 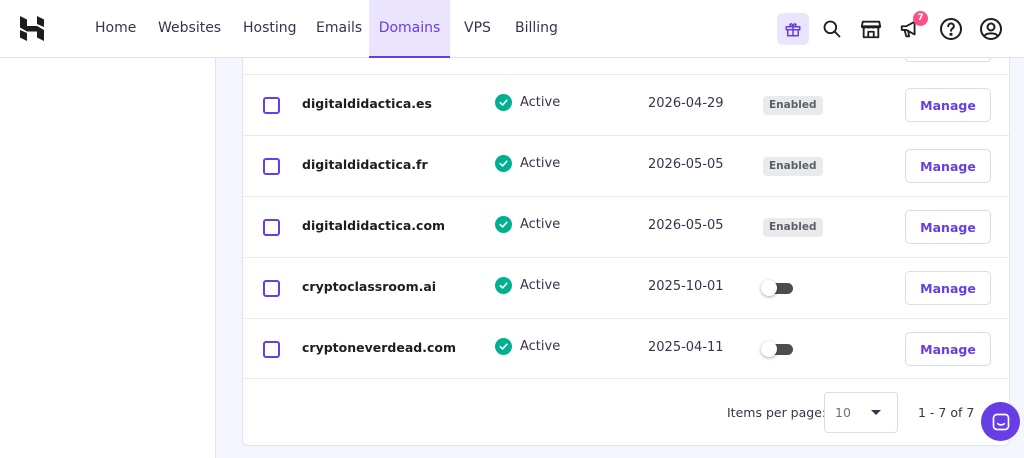 What do you see at coordinates (843, 412) in the screenshot?
I see `items-per-page-value: 10` at bounding box center [843, 412].